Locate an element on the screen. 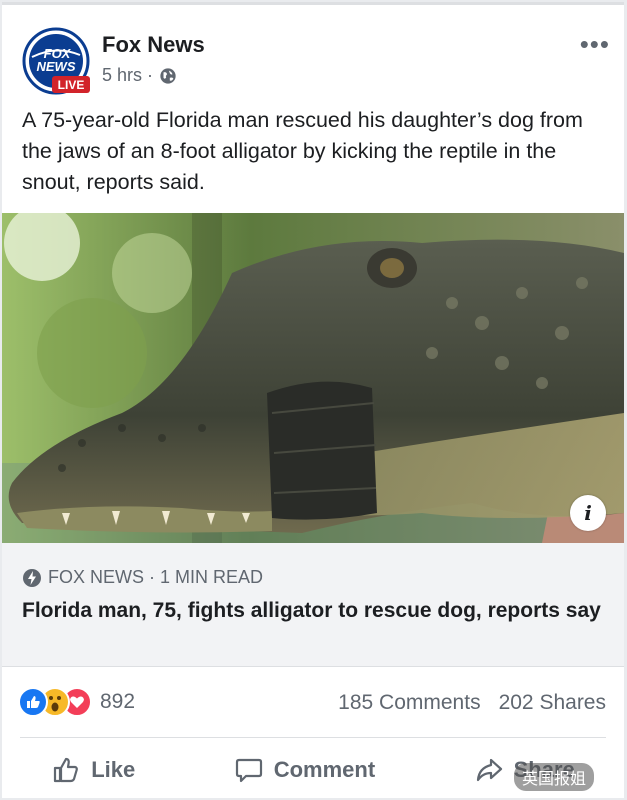 This screenshot has height=800, width=627. like-label: Like is located at coordinates (113, 769).